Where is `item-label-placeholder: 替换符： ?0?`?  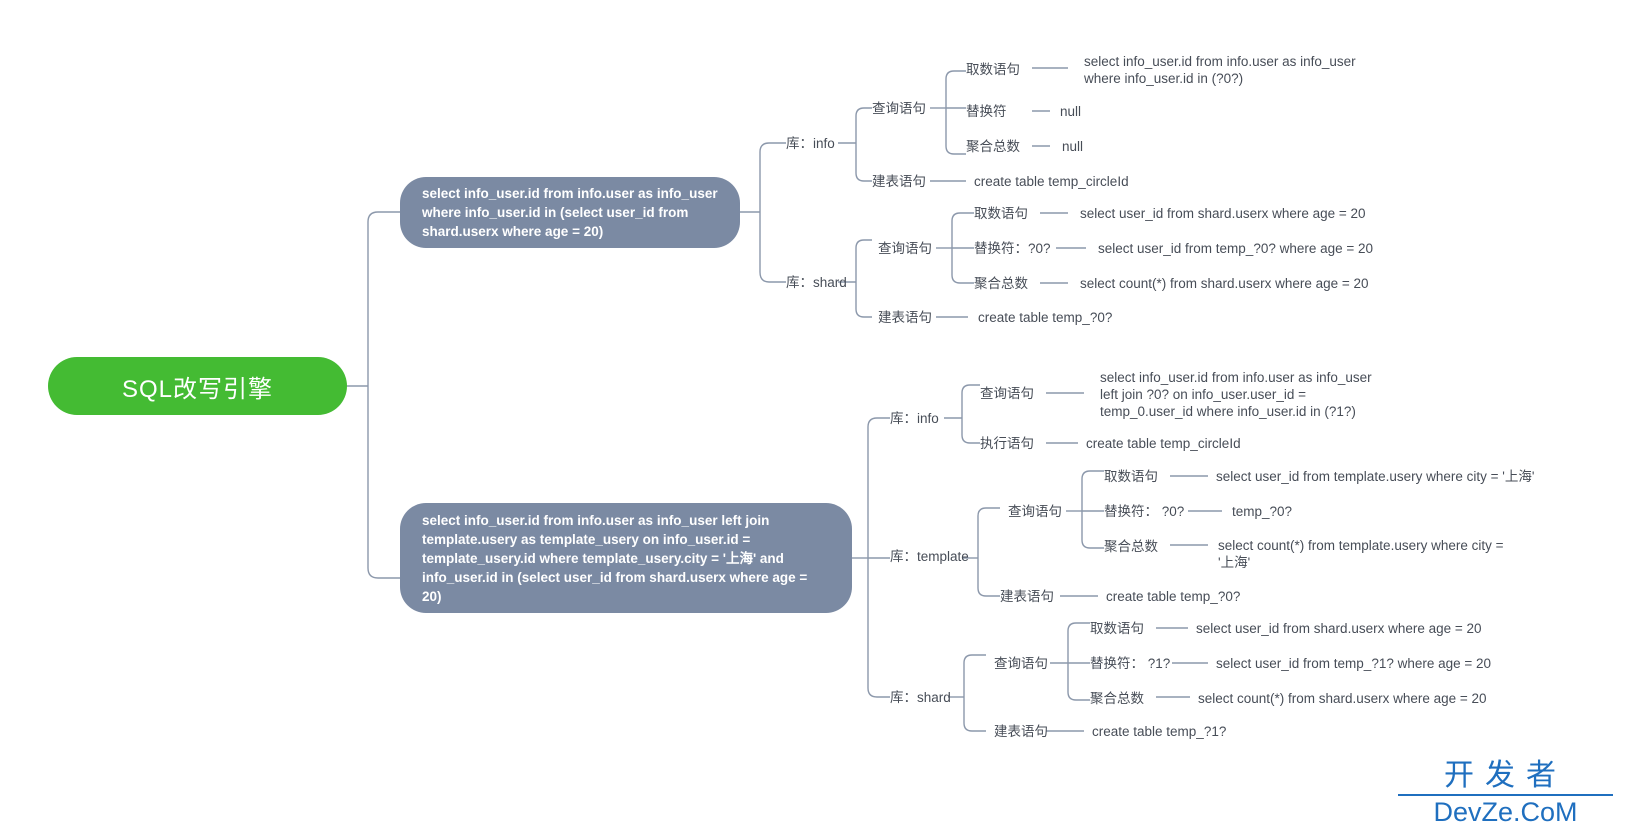
item-label-placeholder: 替换符： ?0? is located at coordinates (1144, 511).